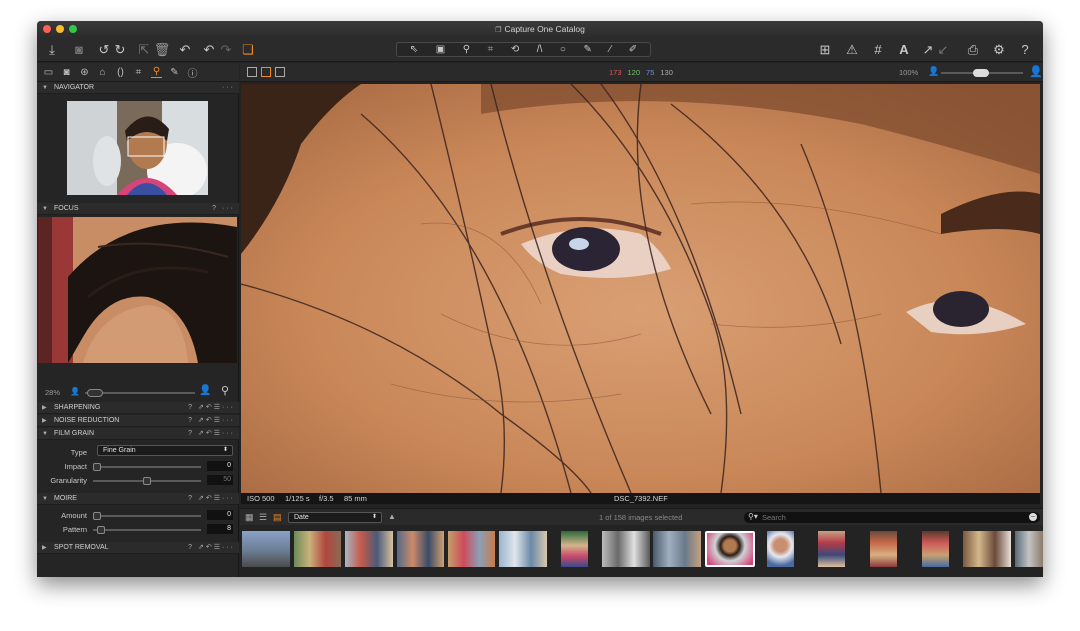 The height and width of the screenshot is (631, 1080). Describe the element at coordinates (220, 529) in the screenshot. I see `pattern-value: 8` at that location.